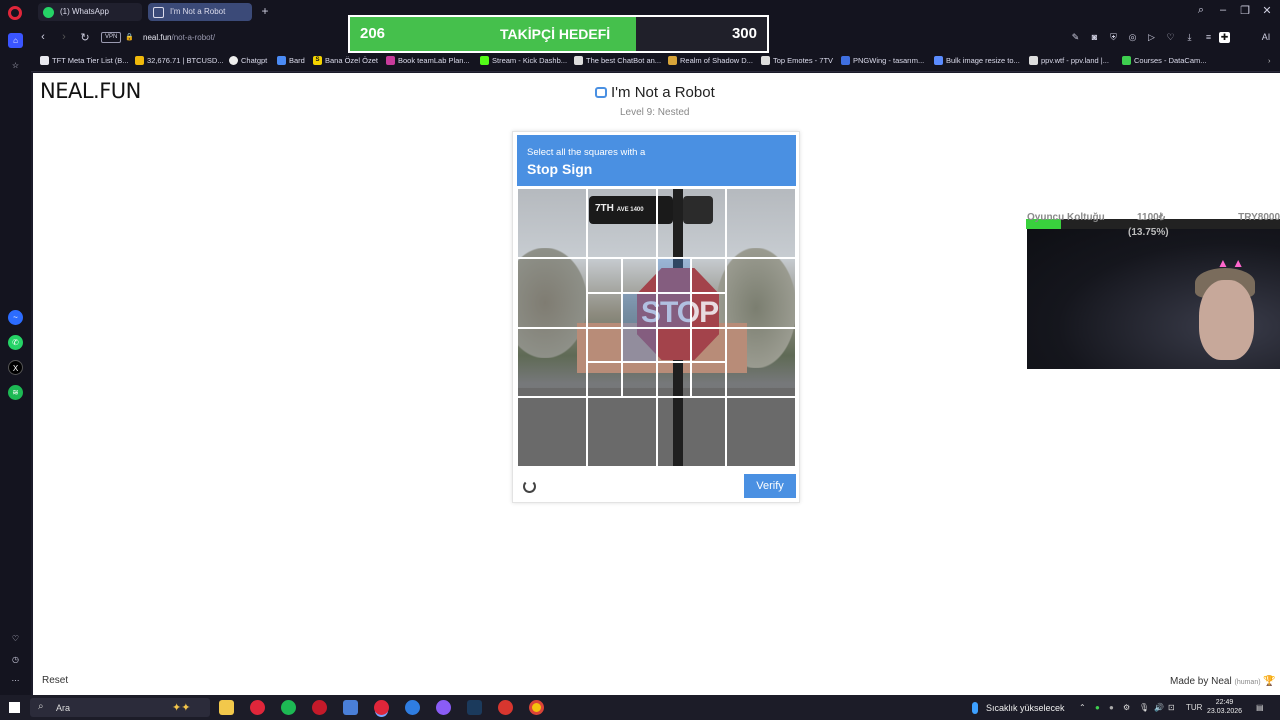  What do you see at coordinates (1266, 37) in the screenshot?
I see `ai-button: AI` at bounding box center [1266, 37].